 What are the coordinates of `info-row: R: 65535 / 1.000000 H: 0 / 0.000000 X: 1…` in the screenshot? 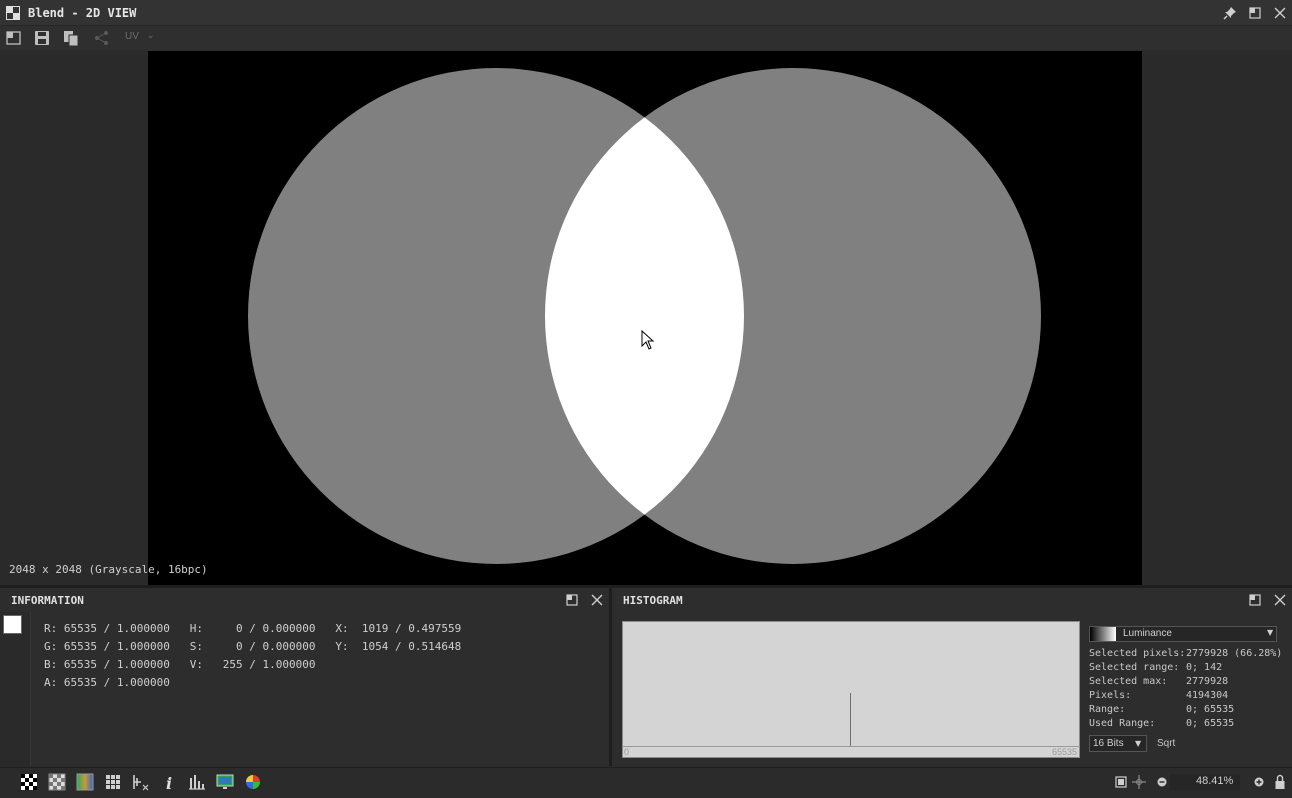 It's located at (253, 628).